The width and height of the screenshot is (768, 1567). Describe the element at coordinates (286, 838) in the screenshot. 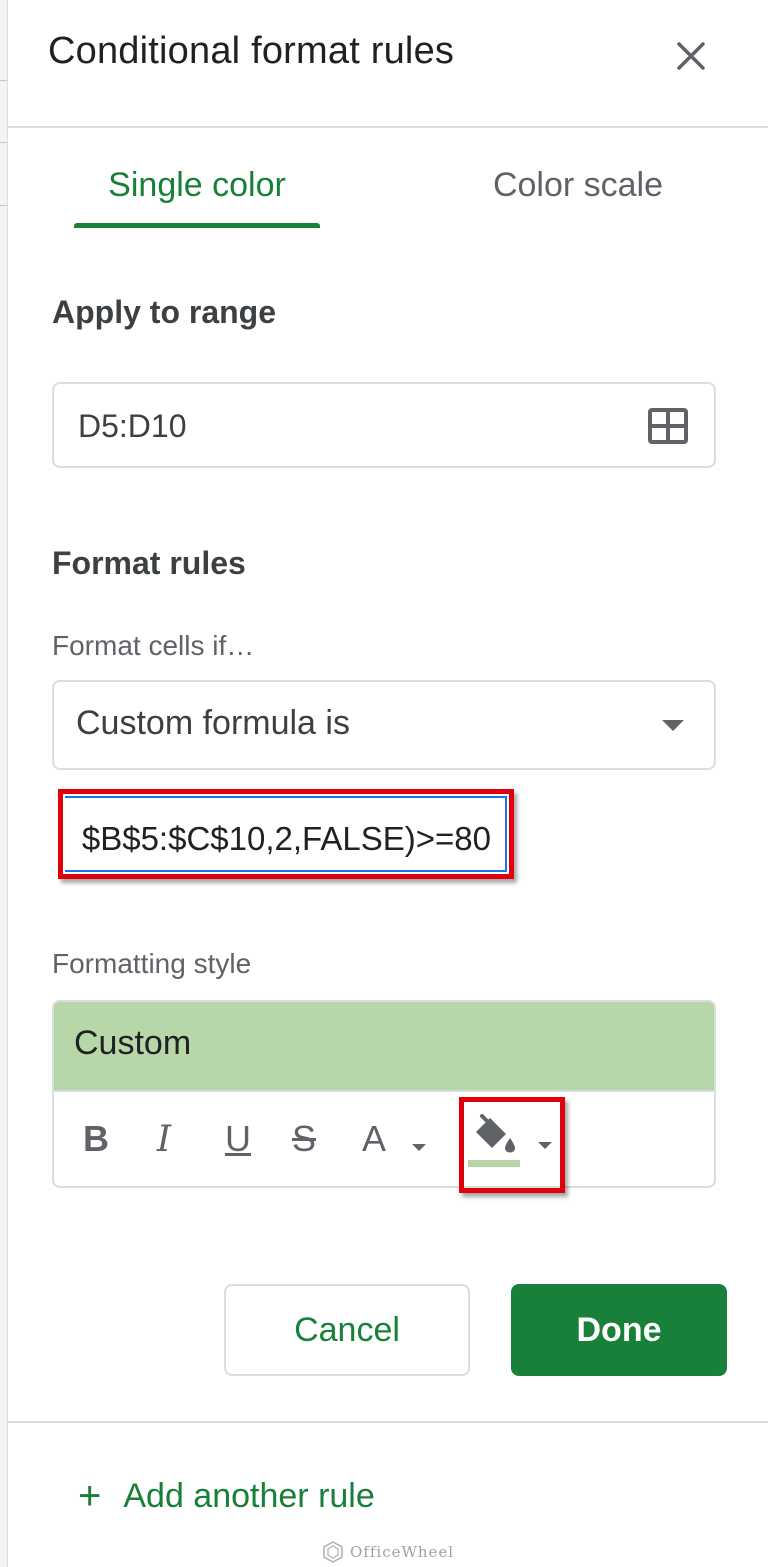

I see `formula-value: $B$5:$C$10,2,FALSE)>=80` at that location.